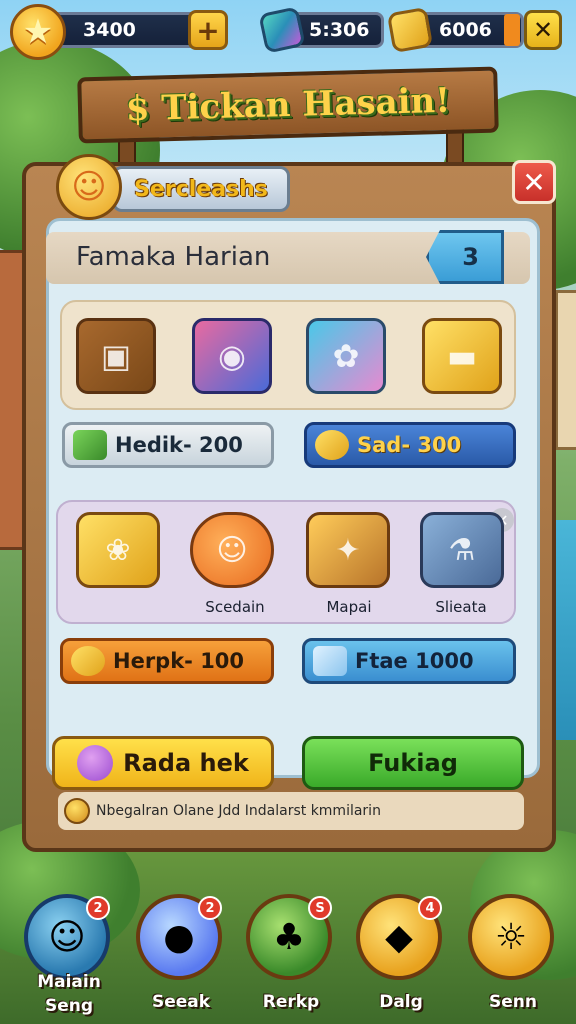 This screenshot has height=1024, width=576. What do you see at coordinates (349, 607) in the screenshot?
I see `item-label-mapai: Mapai` at bounding box center [349, 607].